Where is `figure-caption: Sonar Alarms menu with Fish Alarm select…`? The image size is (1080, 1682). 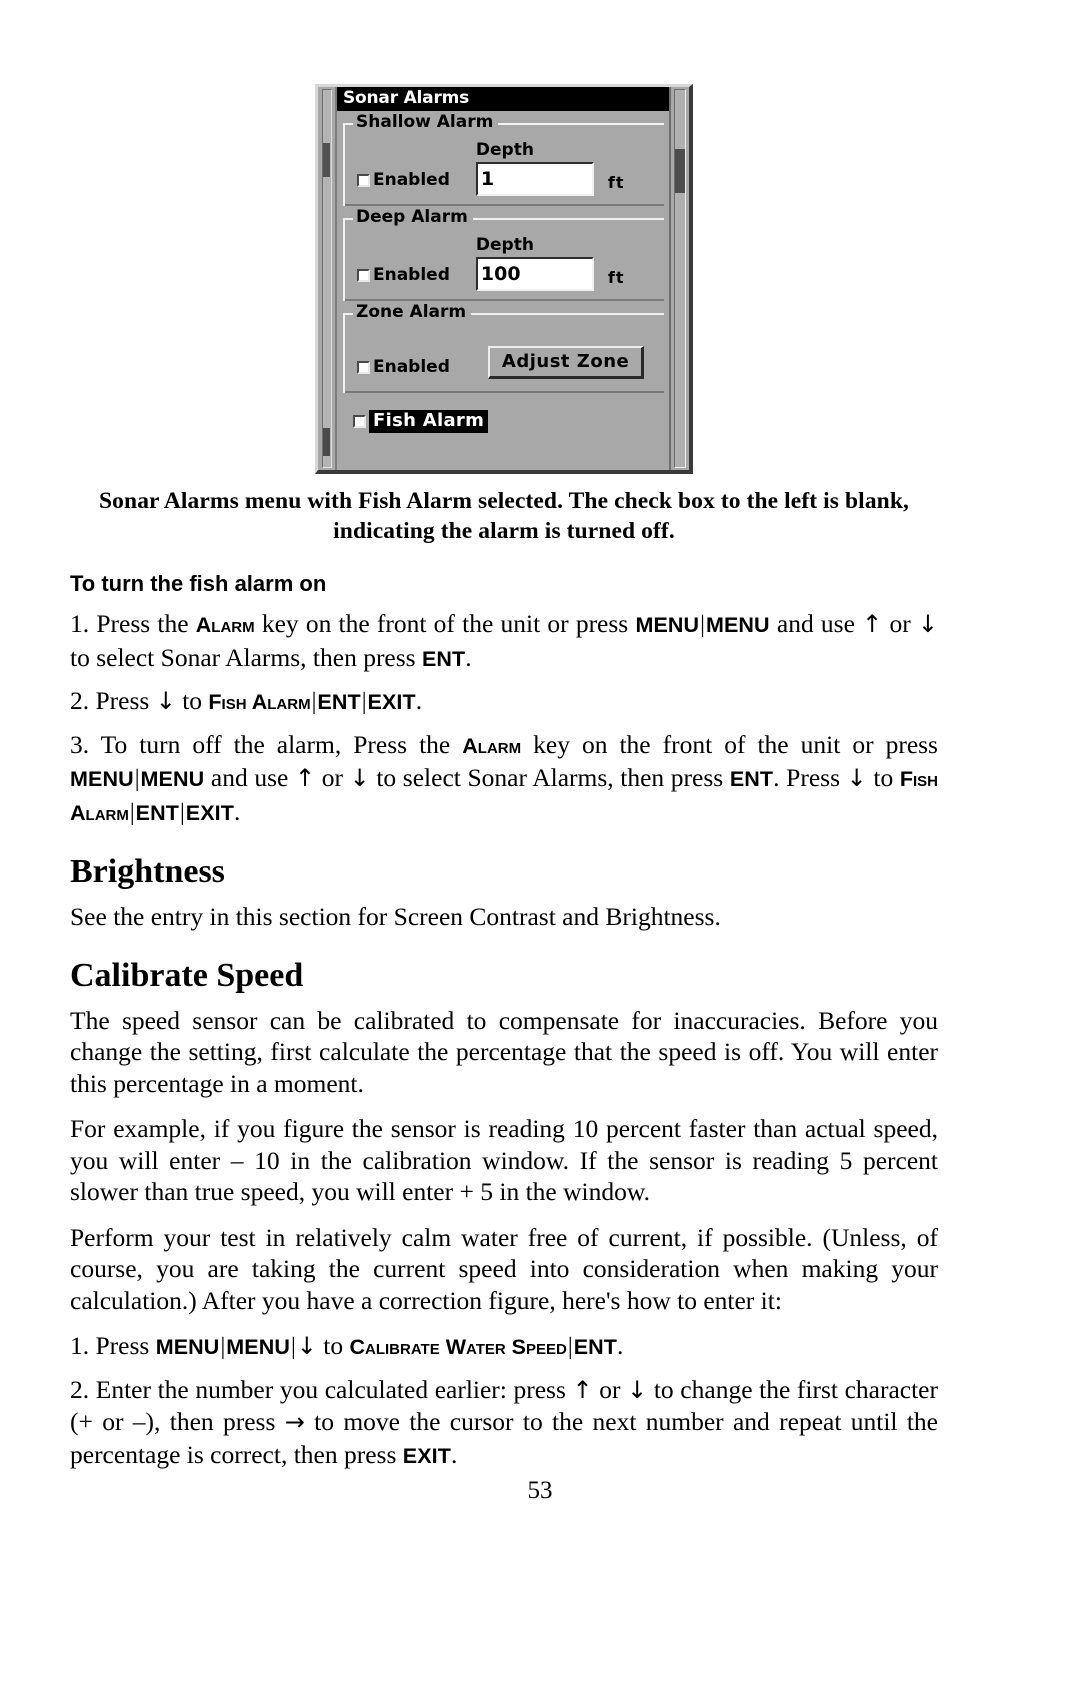 figure-caption: Sonar Alarms menu with Fish Alarm select… is located at coordinates (504, 516).